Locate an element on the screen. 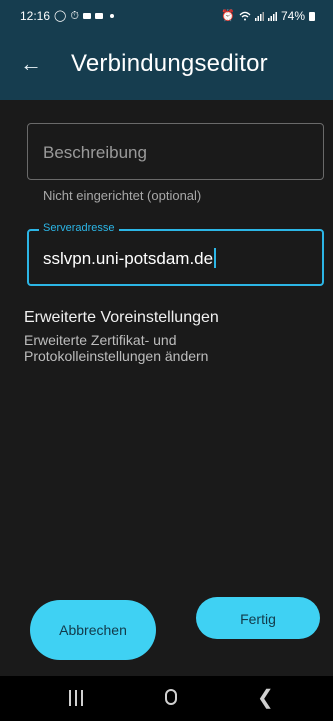 The width and height of the screenshot is (333, 721). status-left: 12:16 ◯ ⏱ is located at coordinates (67, 16).